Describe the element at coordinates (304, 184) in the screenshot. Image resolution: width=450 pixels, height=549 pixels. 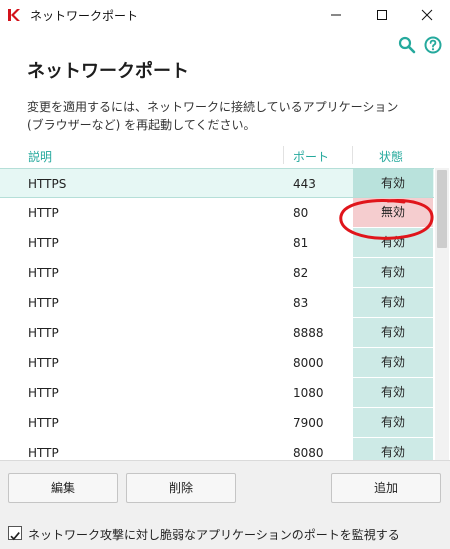
I see `row-port: 443` at that location.